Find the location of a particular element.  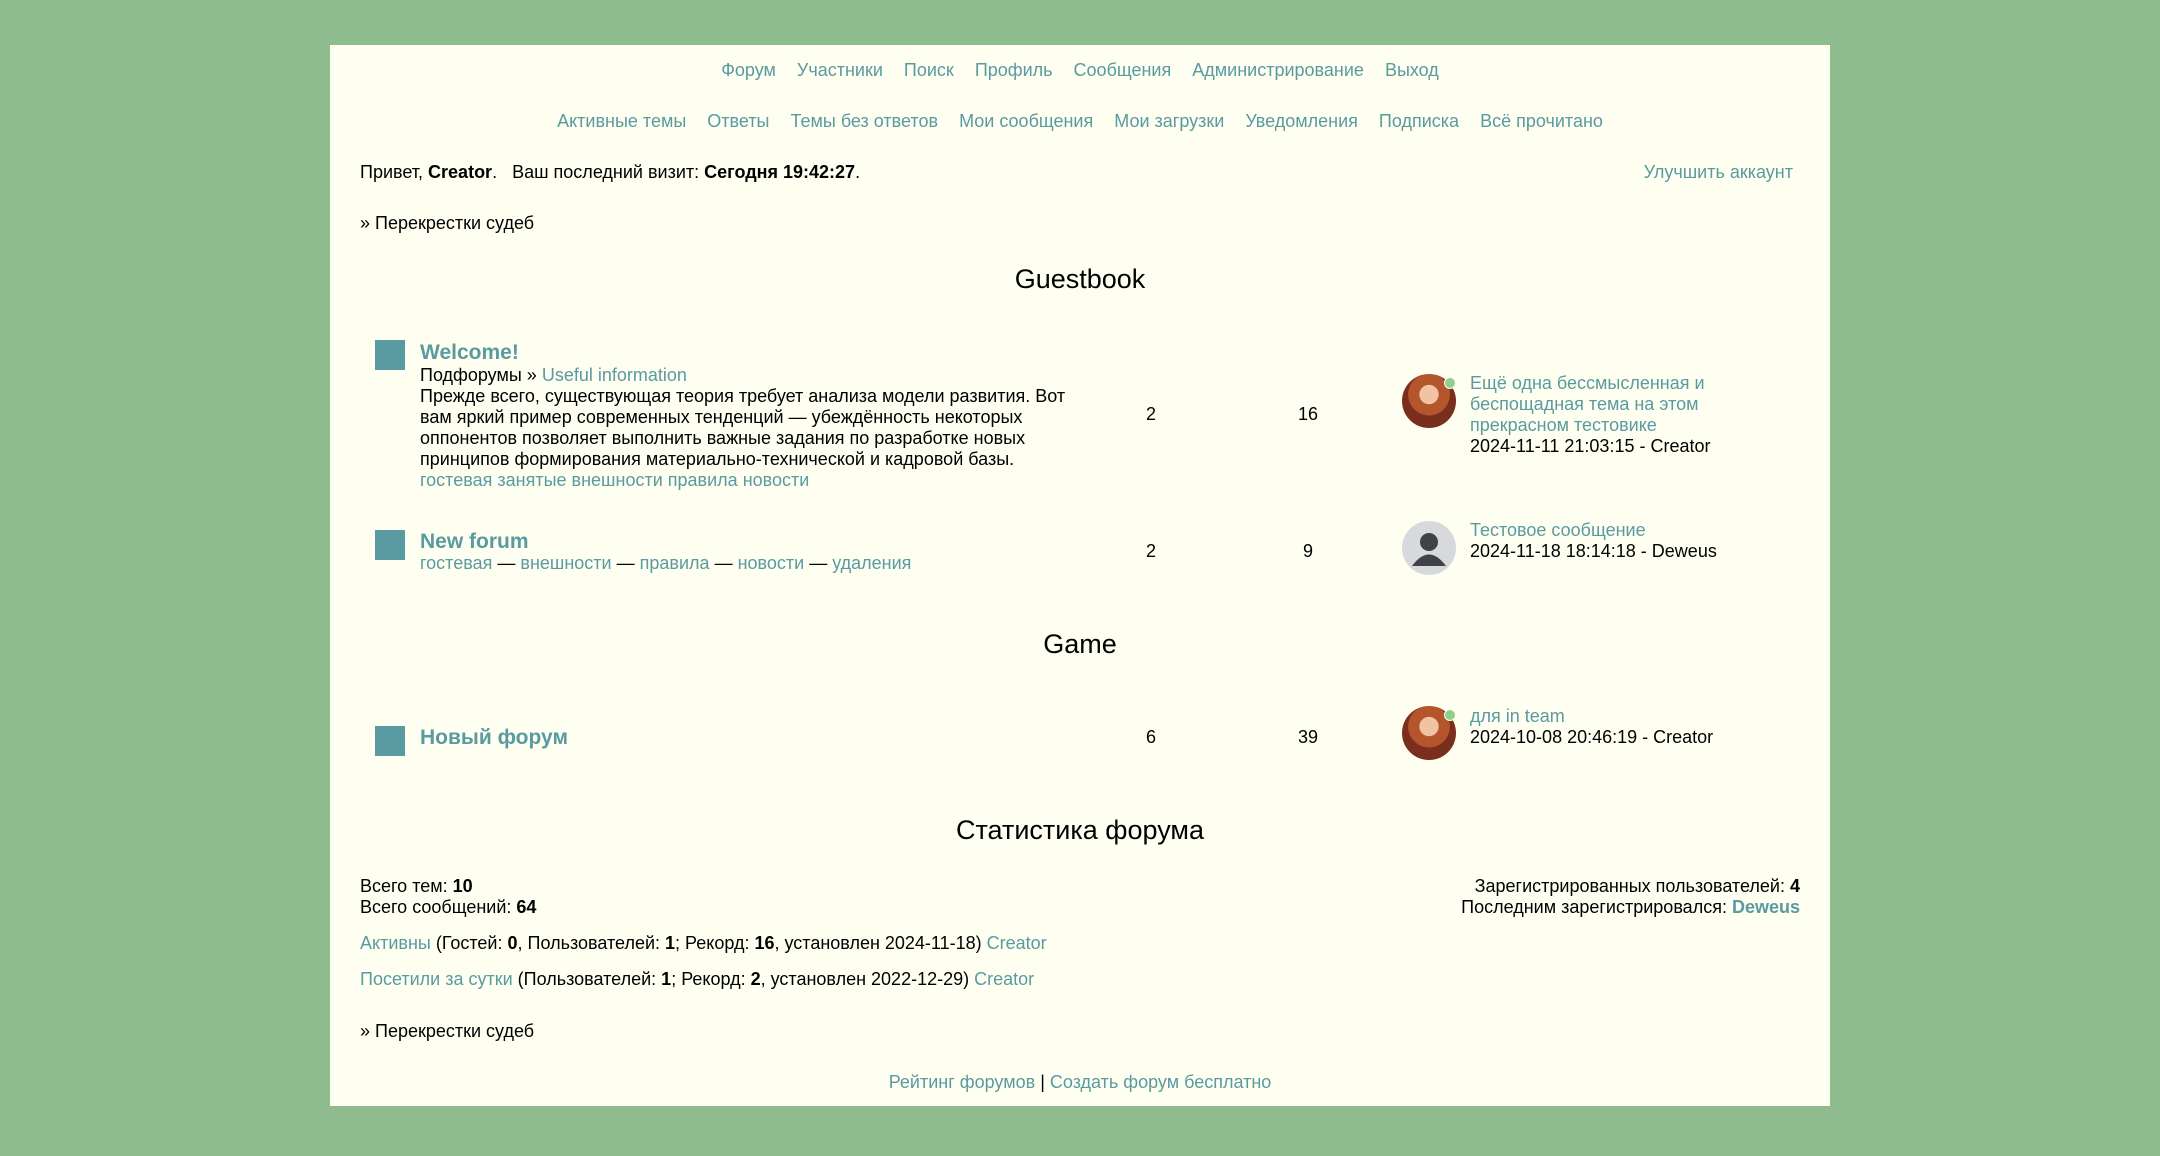

tag-link: новости is located at coordinates (776, 480).